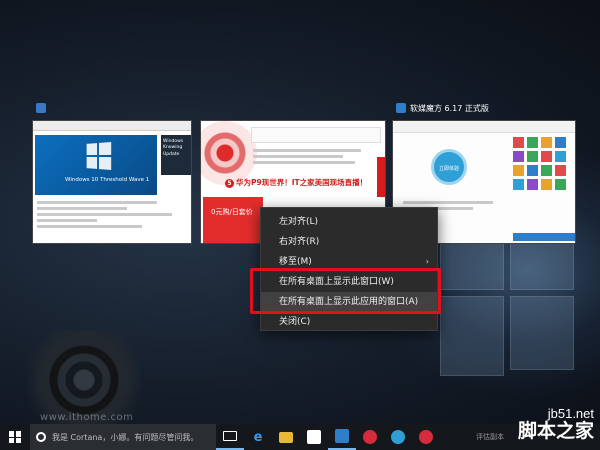 The image size is (600, 450). What do you see at coordinates (349, 262) in the screenshot?
I see `menu-item-move-to: 移至(M) ›` at bounding box center [349, 262].